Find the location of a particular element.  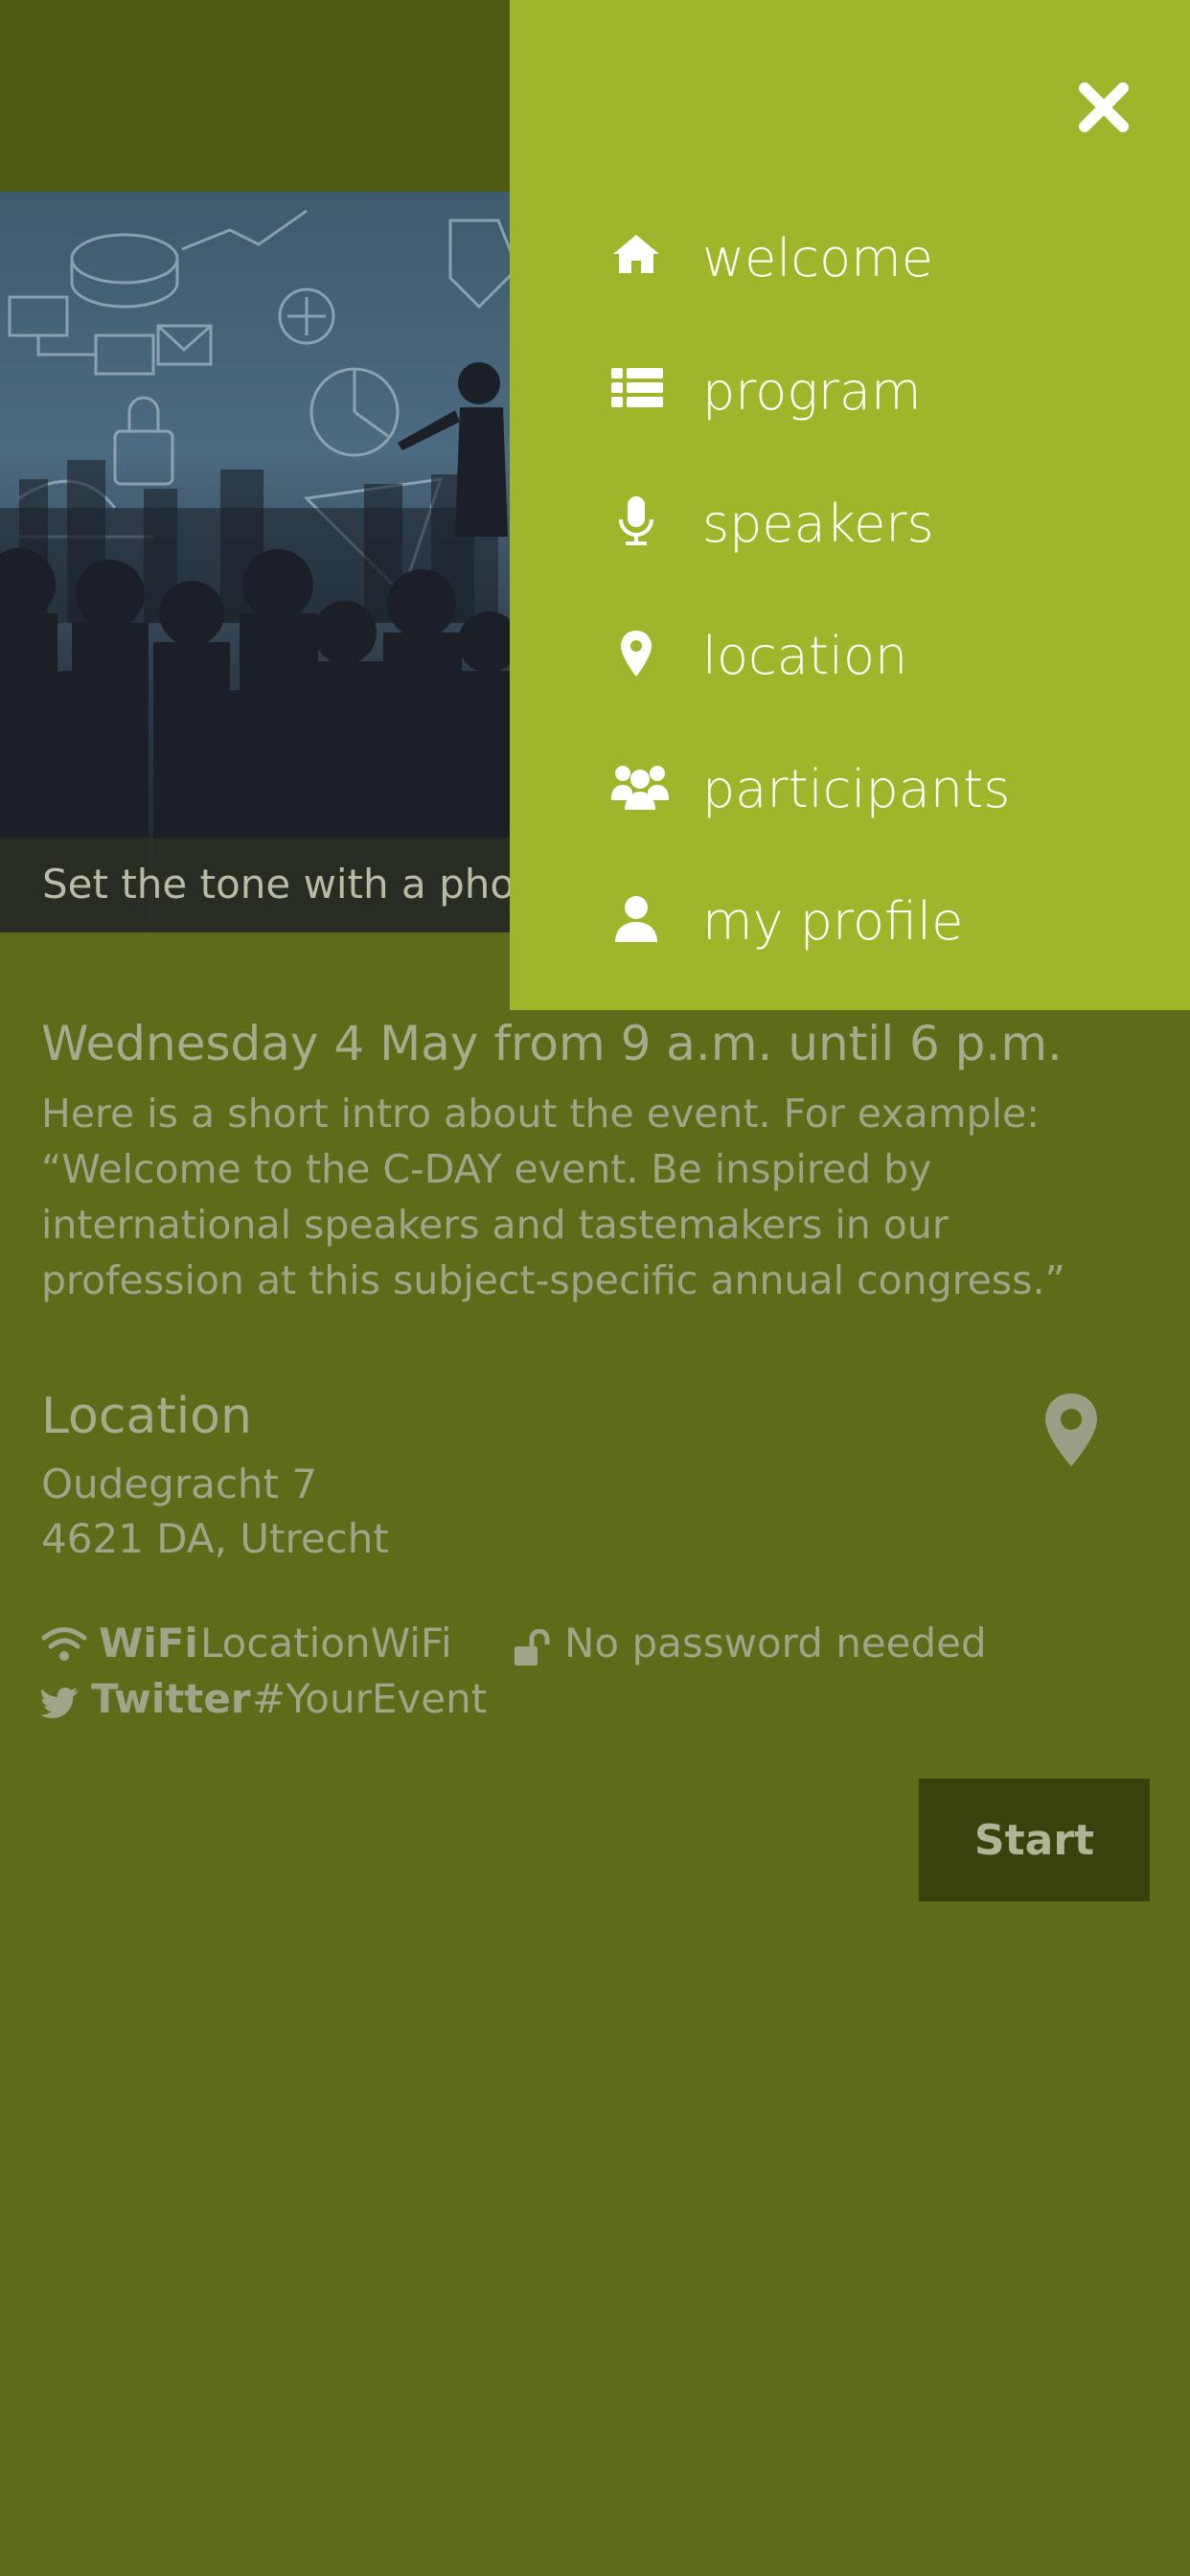

address-line-1: Oudegracht 7 is located at coordinates (179, 1483).